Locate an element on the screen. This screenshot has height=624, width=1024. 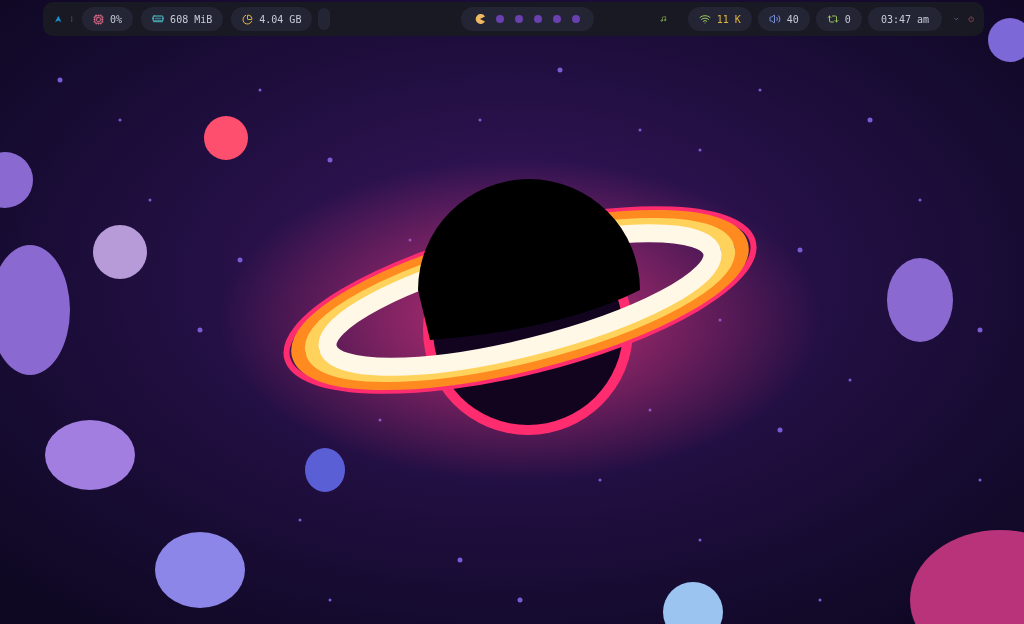
disk-module: 4.04 GB is located at coordinates (272, 19).